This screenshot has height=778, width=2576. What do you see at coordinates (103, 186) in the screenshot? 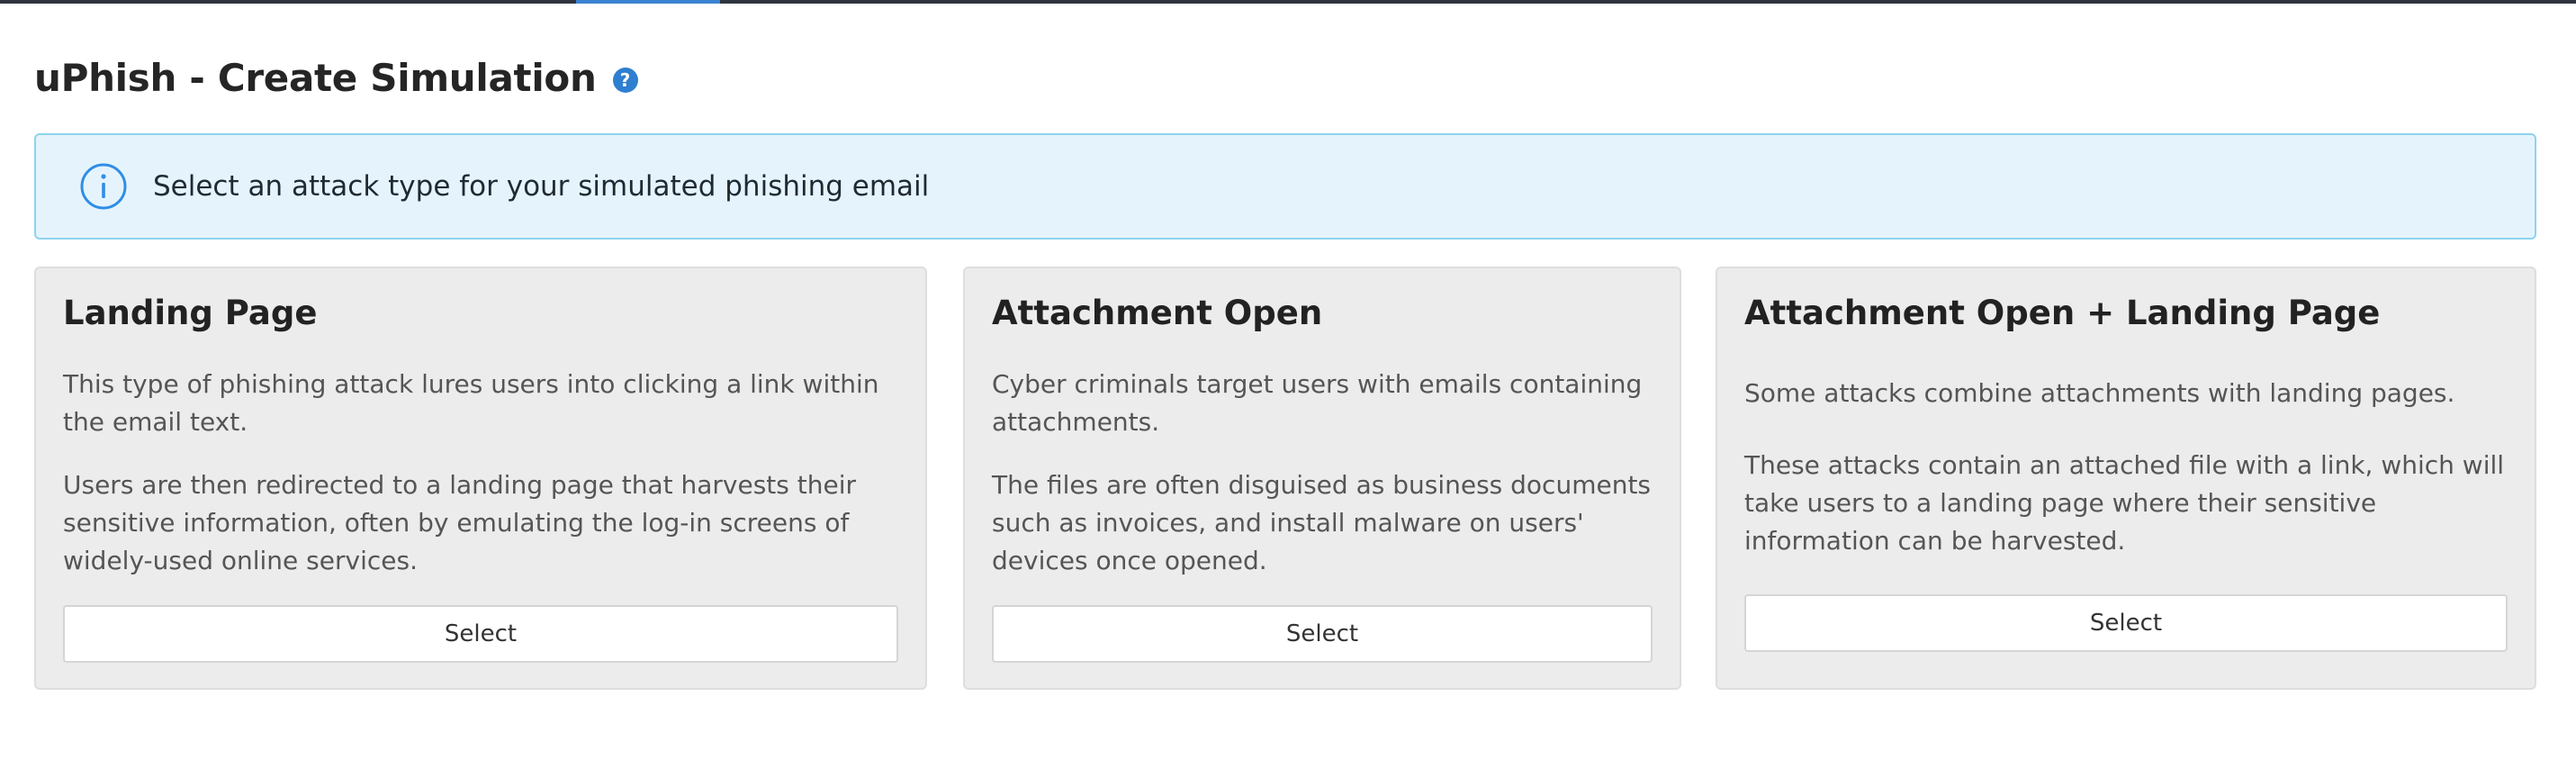
I see `info-circle-icon` at bounding box center [103, 186].